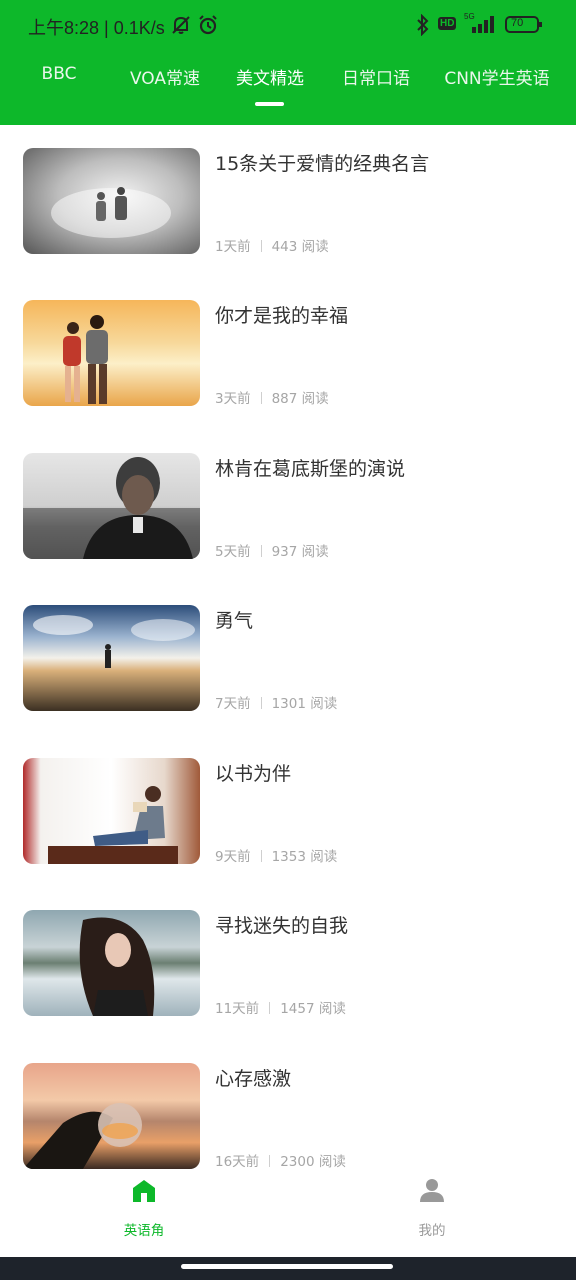  Describe the element at coordinates (253, 1079) in the screenshot. I see `article-title: 心存感激` at that location.